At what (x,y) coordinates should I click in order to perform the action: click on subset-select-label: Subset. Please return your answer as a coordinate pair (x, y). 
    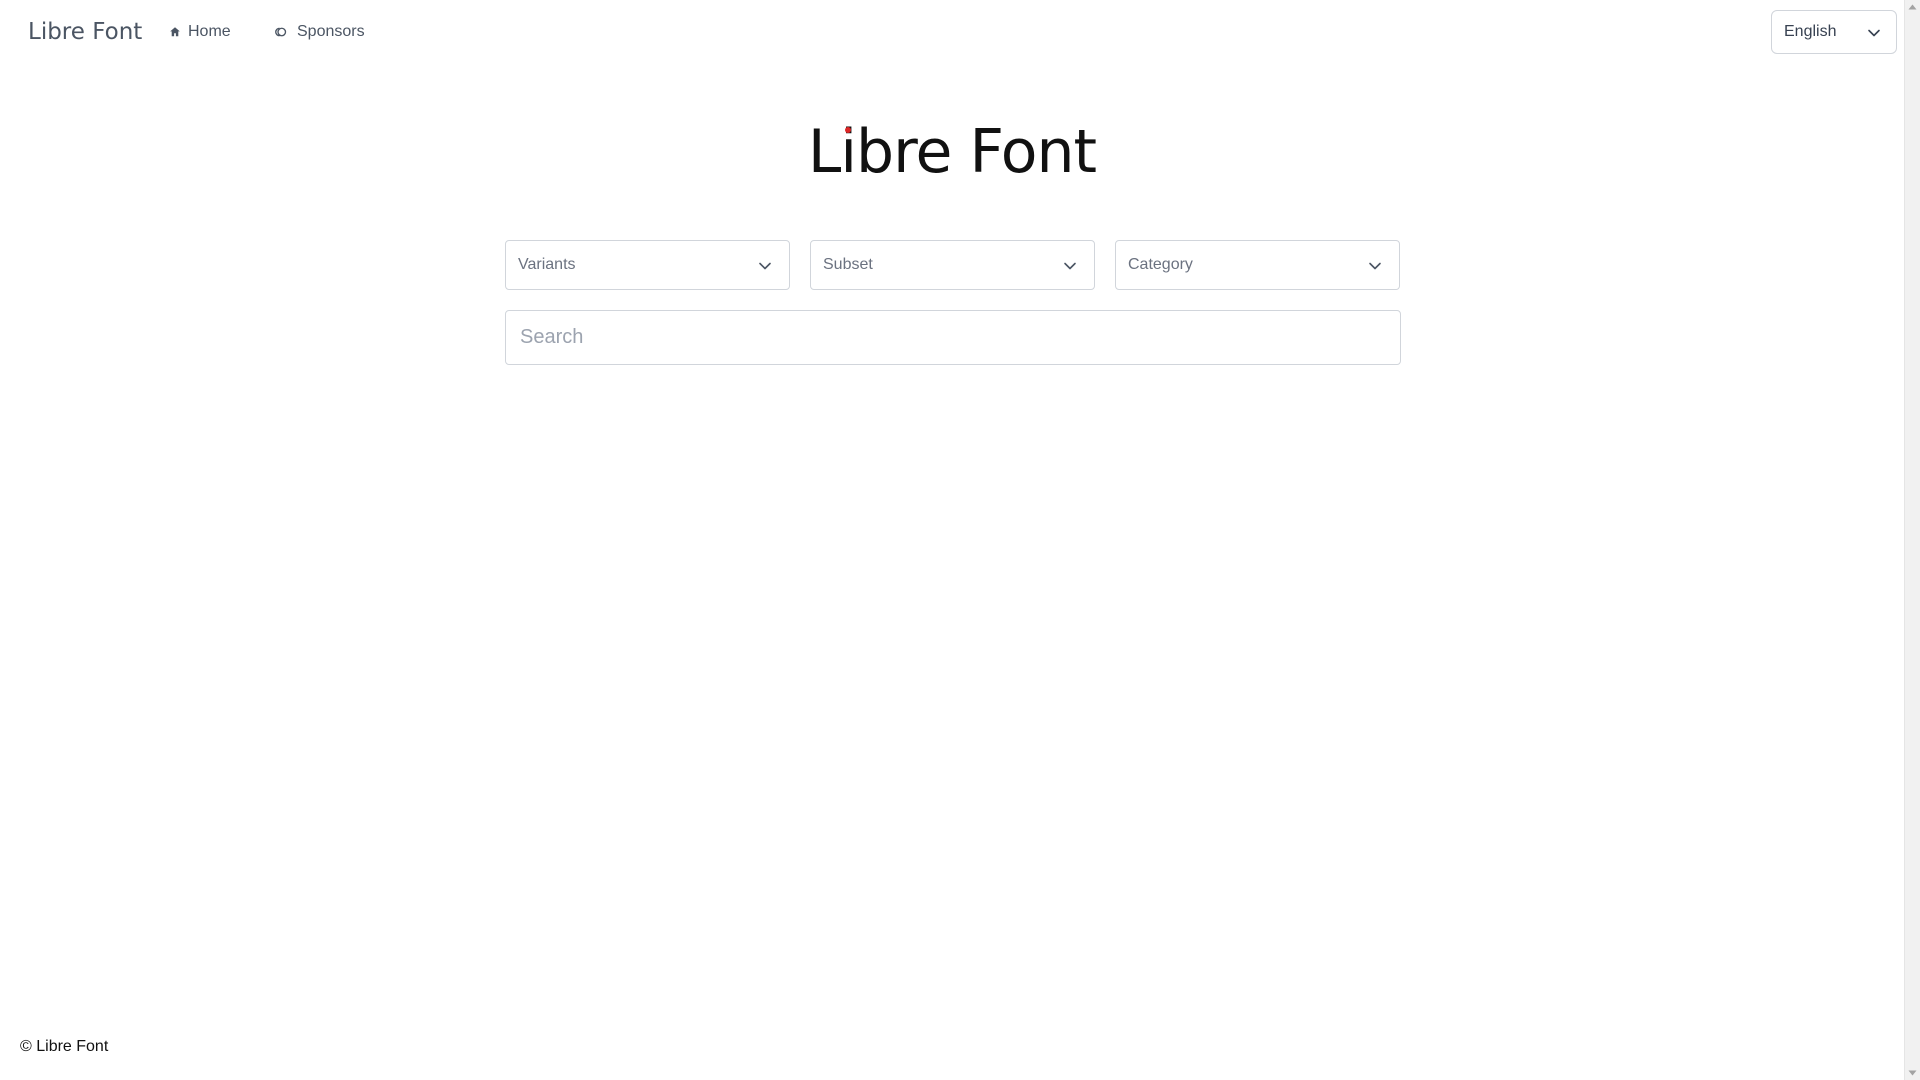
    Looking at the image, I should click on (848, 264).